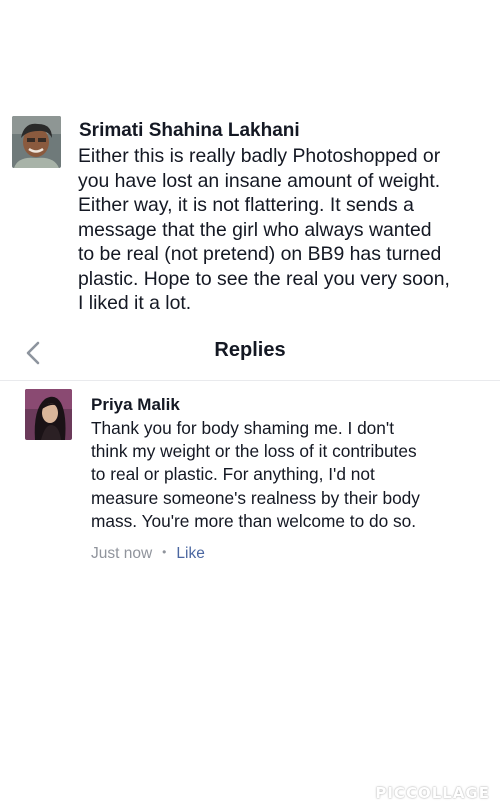 This screenshot has width=500, height=810. I want to click on reply-text-line: mass. You're more than welcome to do so., so click(254, 520).